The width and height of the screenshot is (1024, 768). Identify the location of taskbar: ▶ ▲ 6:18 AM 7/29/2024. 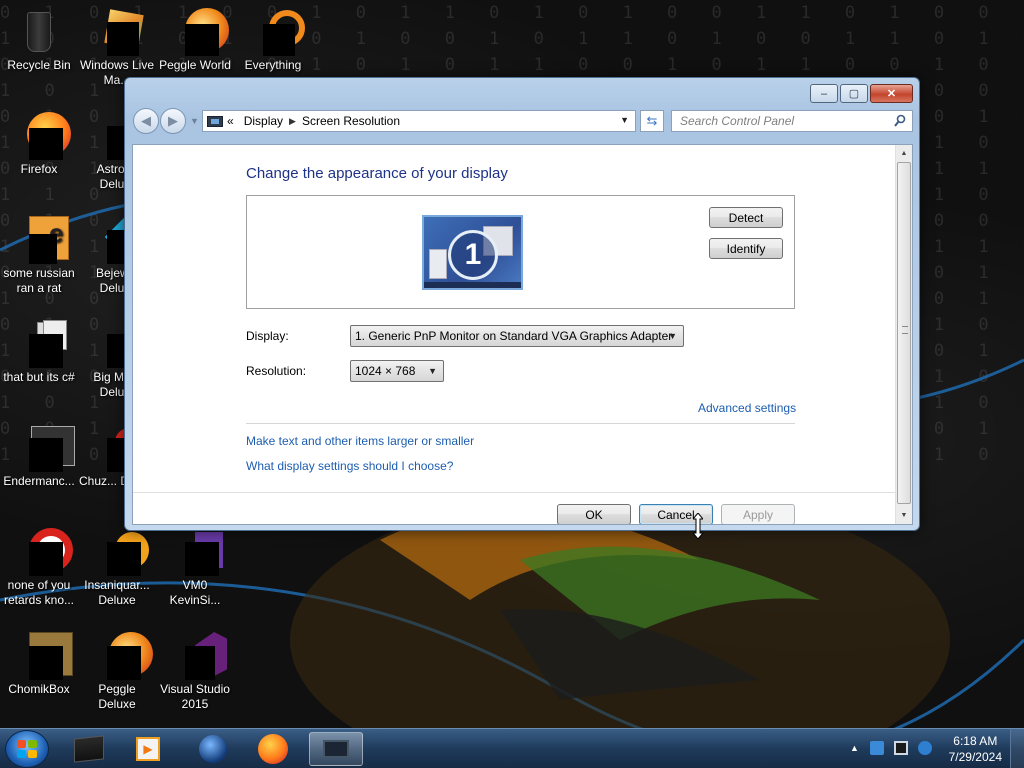
(512, 748).